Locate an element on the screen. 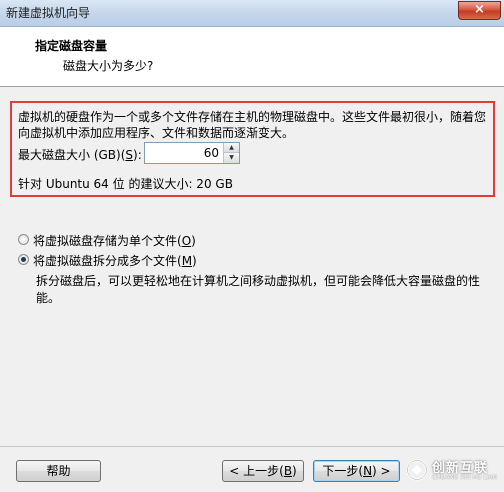 This screenshot has width=504, height=492. split-multiple-files-radio is located at coordinates (23, 259).